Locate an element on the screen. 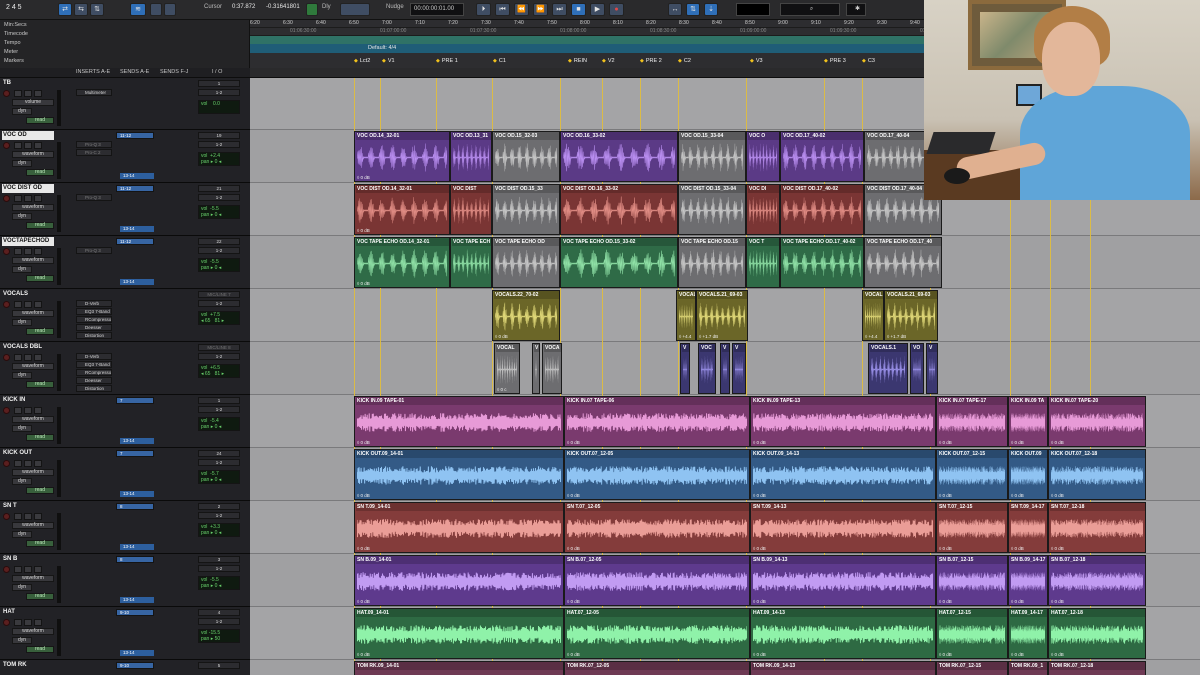  input-selector: 5 is located at coordinates (219, 665).